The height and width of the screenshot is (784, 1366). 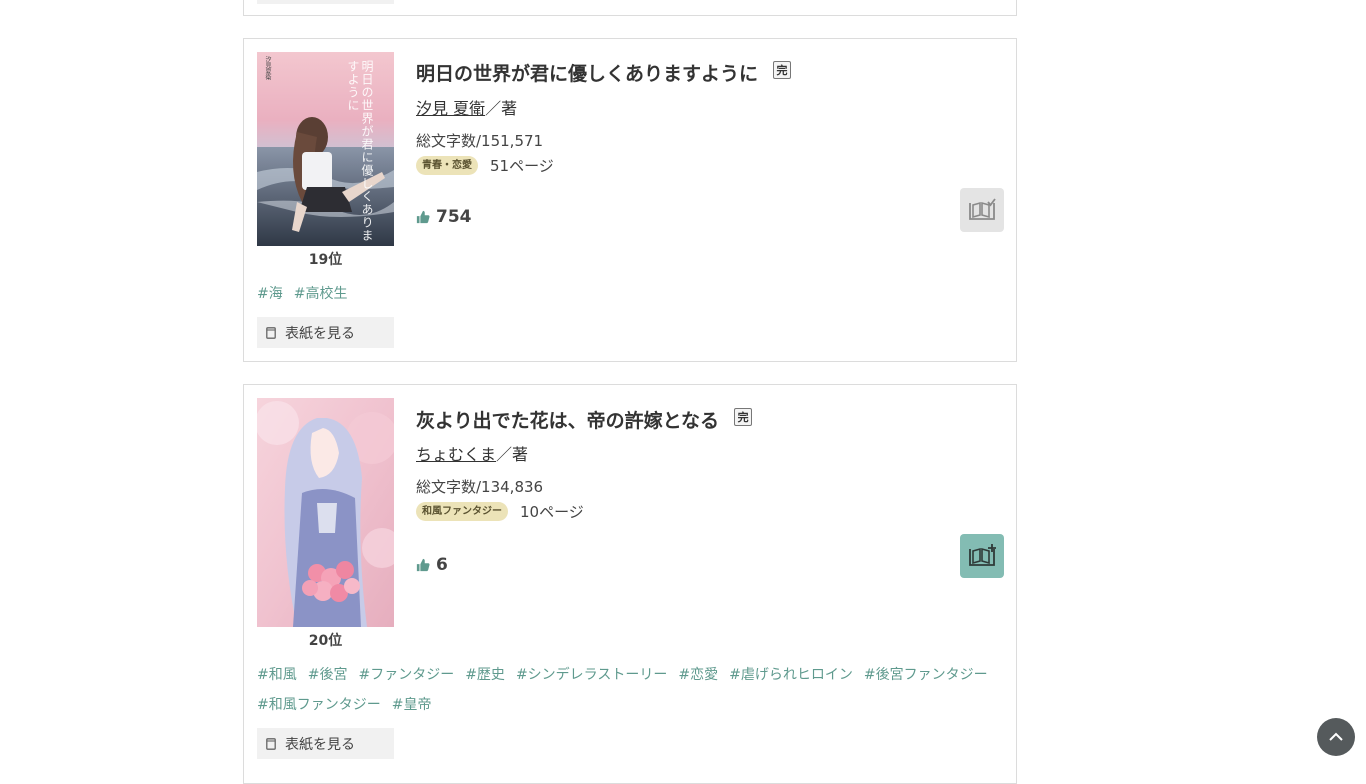 What do you see at coordinates (698, 675) in the screenshot?
I see `tag: #恋愛` at bounding box center [698, 675].